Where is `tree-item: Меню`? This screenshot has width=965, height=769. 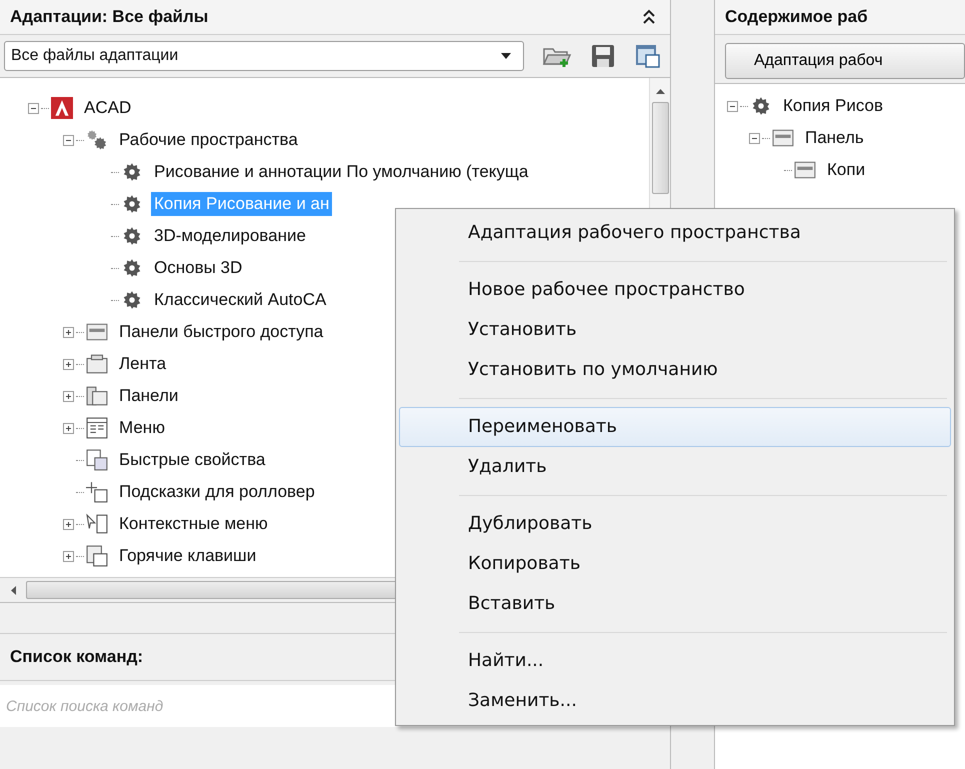
tree-item: Меню is located at coordinates (142, 428).